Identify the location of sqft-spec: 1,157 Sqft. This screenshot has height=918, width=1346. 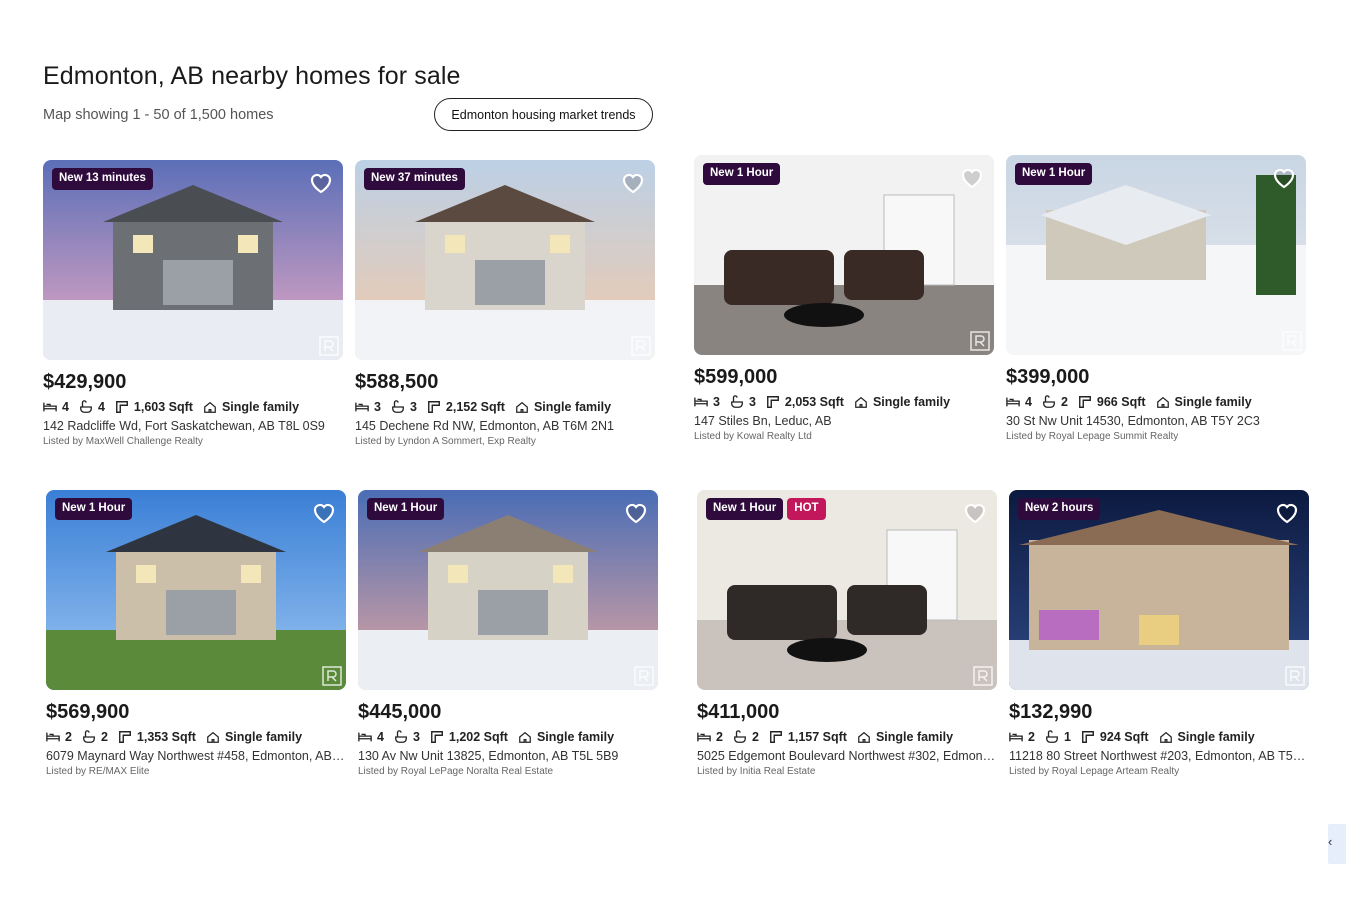
(808, 737).